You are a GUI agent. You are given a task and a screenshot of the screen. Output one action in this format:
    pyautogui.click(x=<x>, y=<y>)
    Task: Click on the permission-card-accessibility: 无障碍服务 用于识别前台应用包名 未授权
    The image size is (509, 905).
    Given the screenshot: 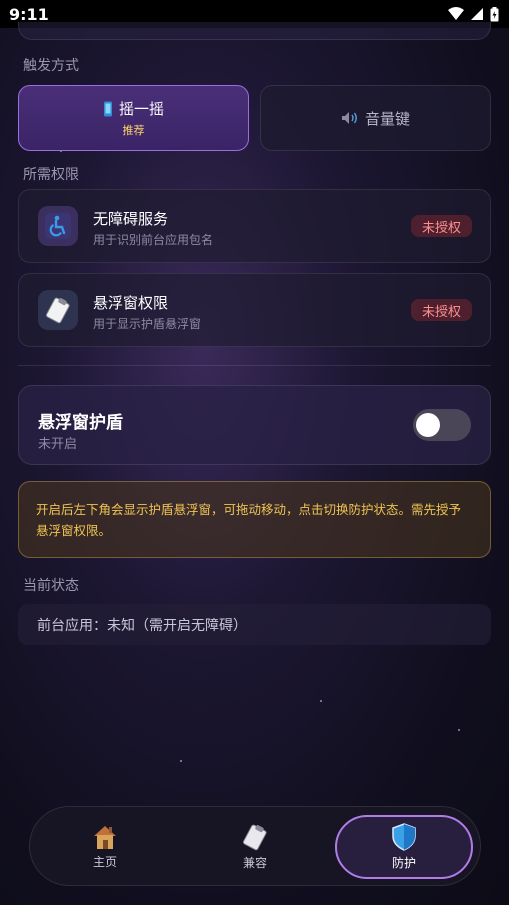 What is the action you would take?
    pyautogui.click(x=254, y=226)
    